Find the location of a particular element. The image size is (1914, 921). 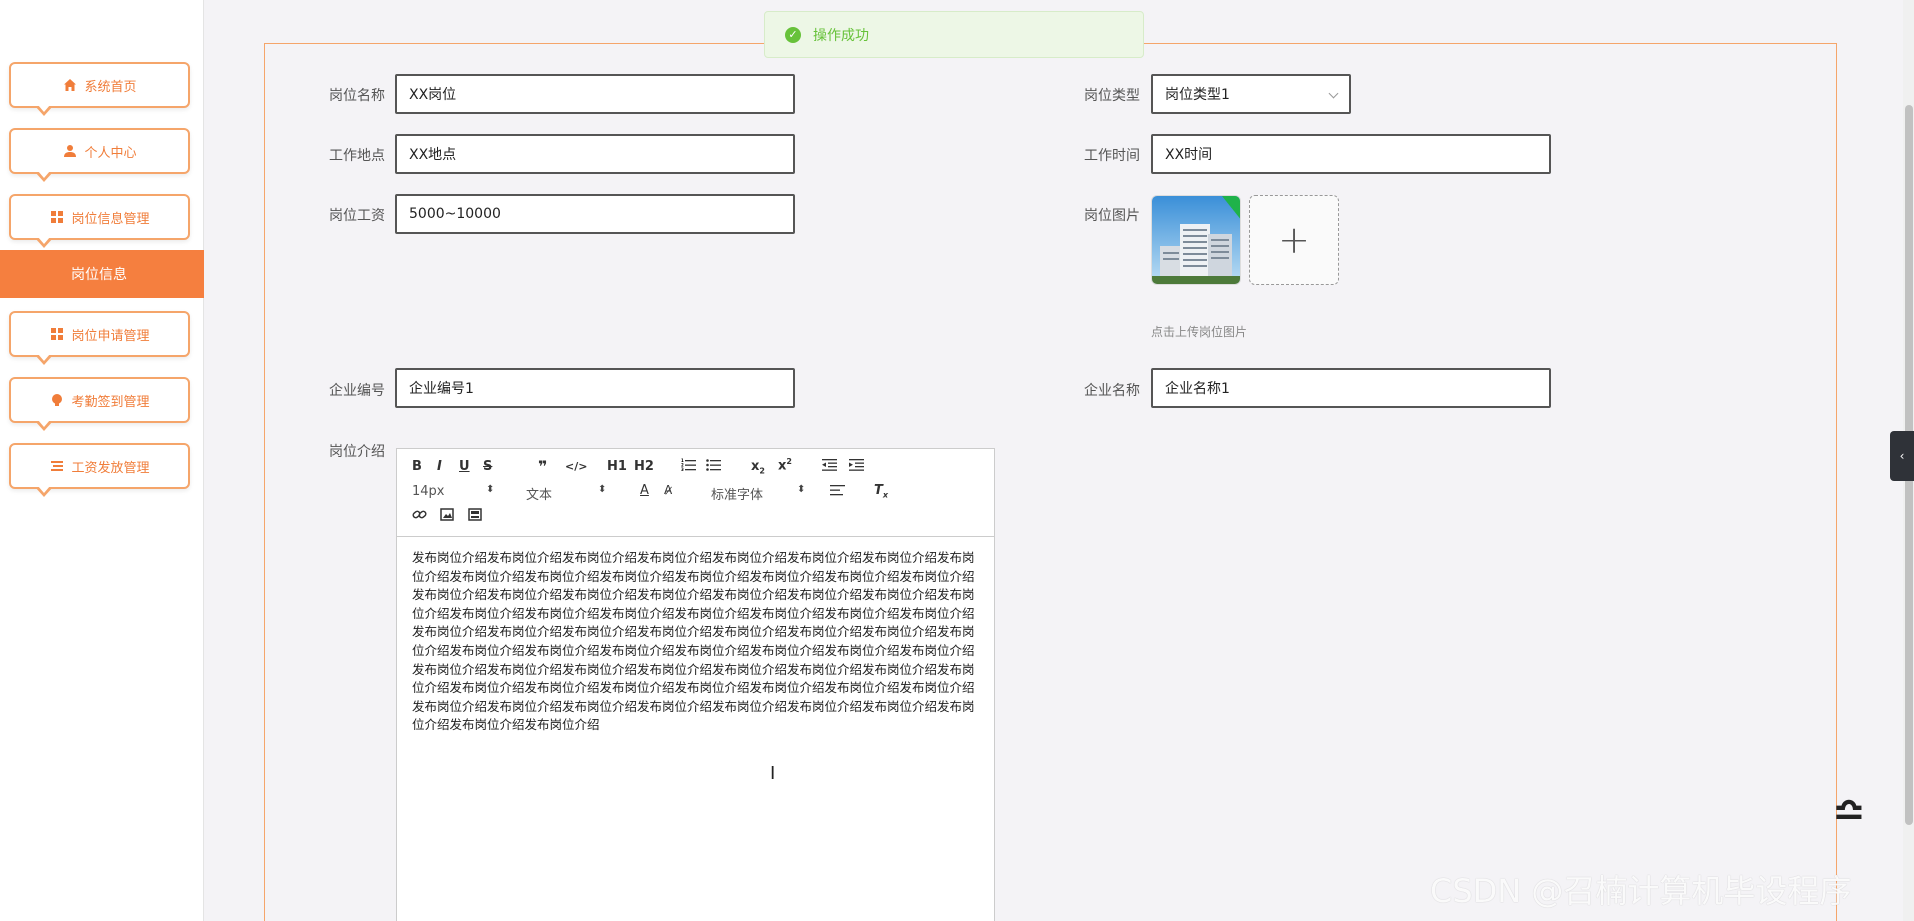

bold-button: B is located at coordinates (417, 466).